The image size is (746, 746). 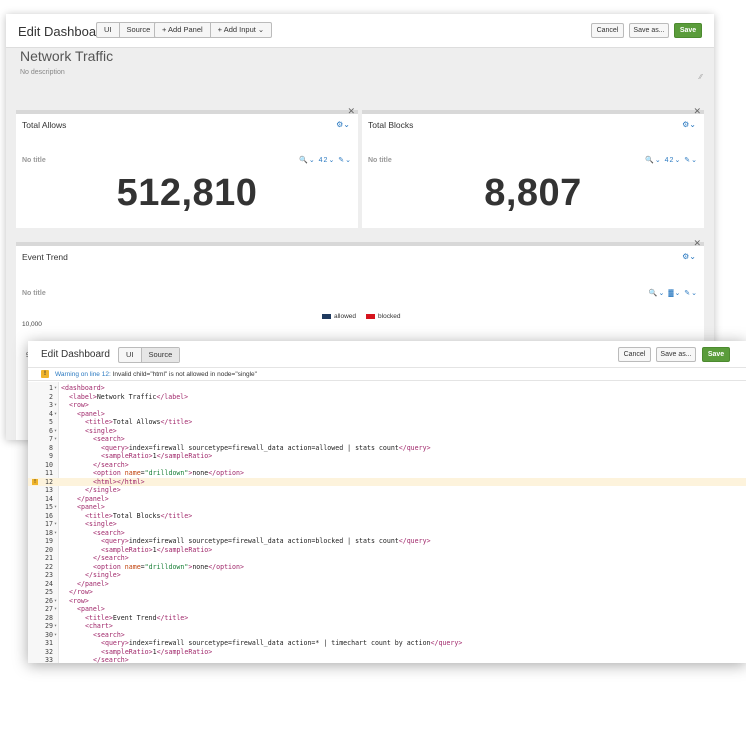 What do you see at coordinates (49, 532) in the screenshot?
I see `line-number: 18` at bounding box center [49, 532].